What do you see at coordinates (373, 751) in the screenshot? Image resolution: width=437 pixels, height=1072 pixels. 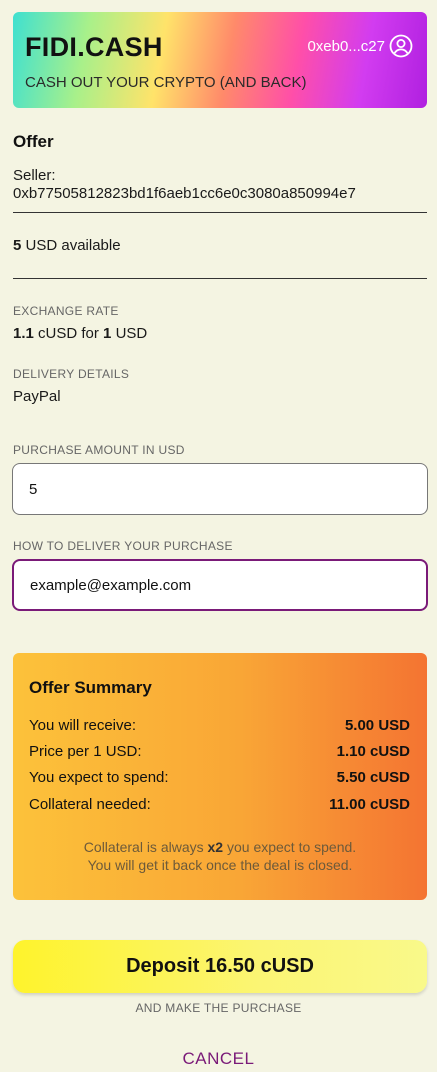 I see `summary-row-value: 1.10 cUSD` at bounding box center [373, 751].